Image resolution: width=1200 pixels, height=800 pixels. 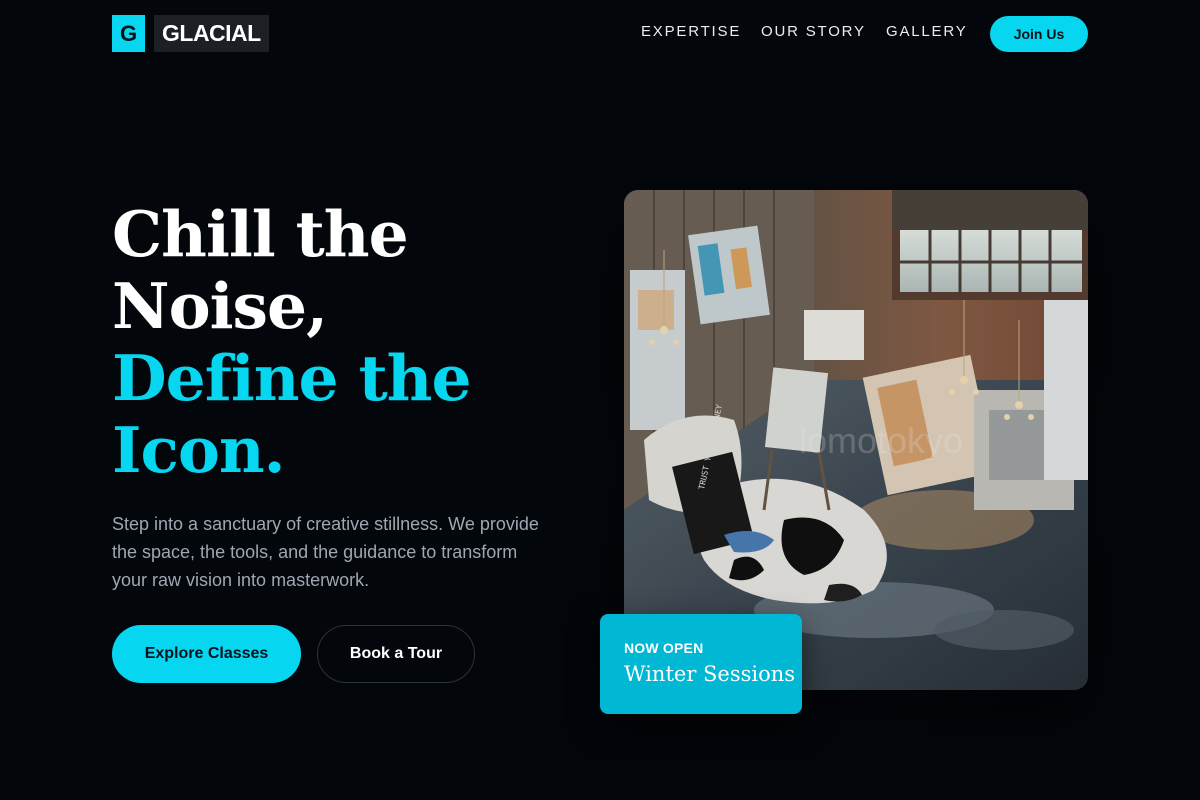 What do you see at coordinates (128, 33) in the screenshot?
I see `logo-mark: G` at bounding box center [128, 33].